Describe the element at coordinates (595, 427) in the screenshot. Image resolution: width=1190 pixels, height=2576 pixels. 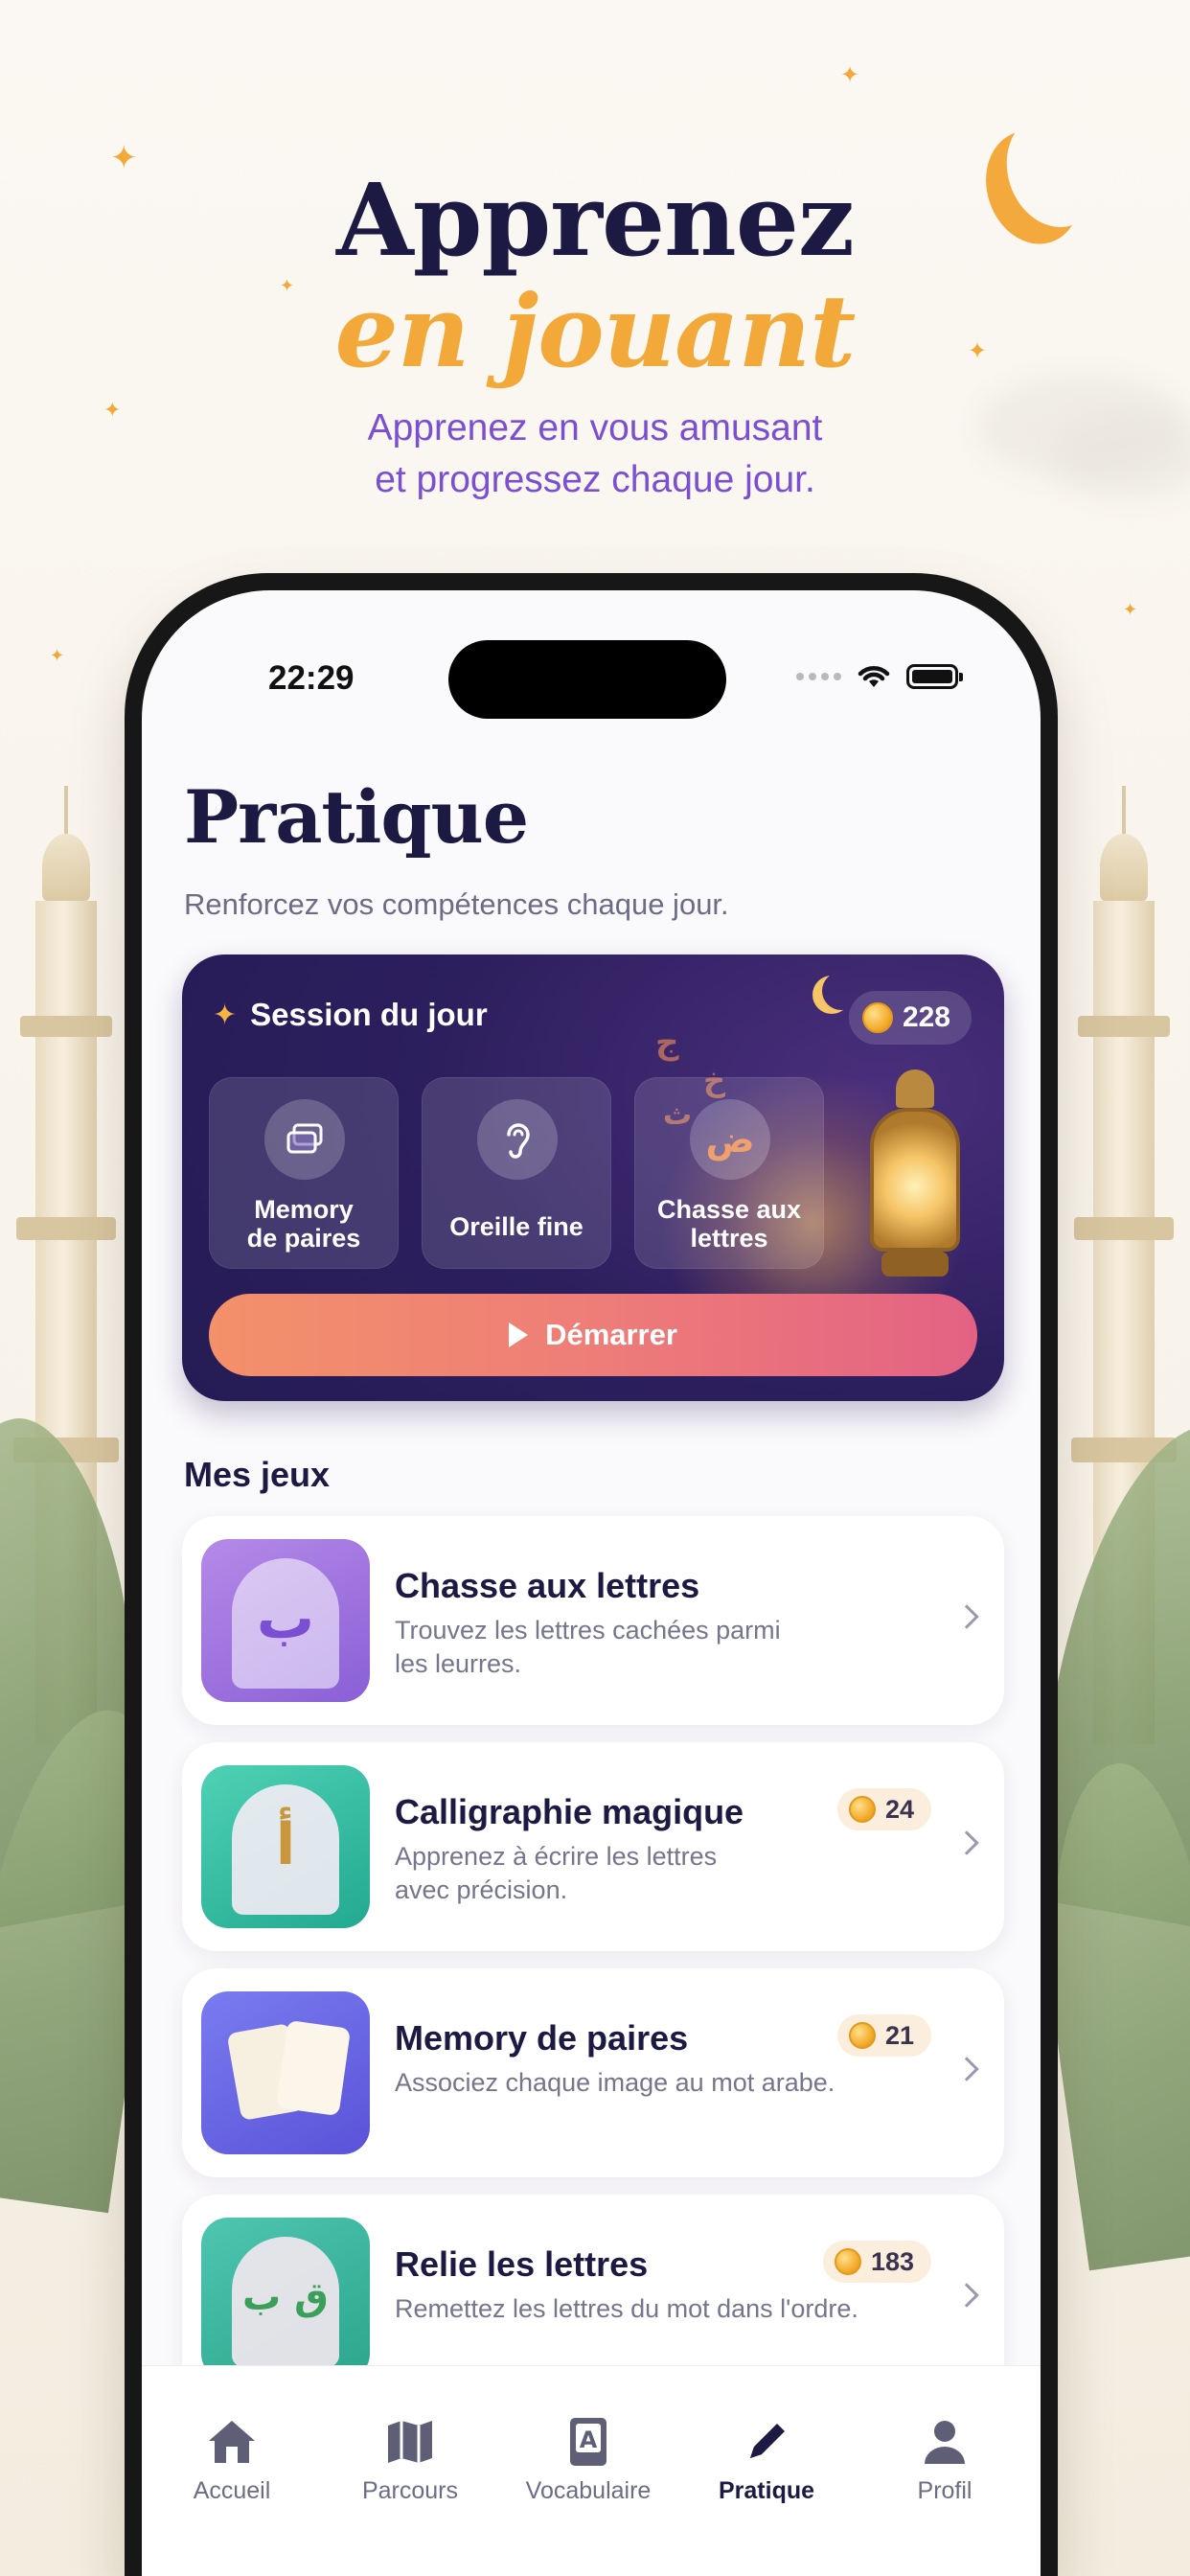
I see `hero-subtitle-line: Apprenez en vous amusant` at that location.